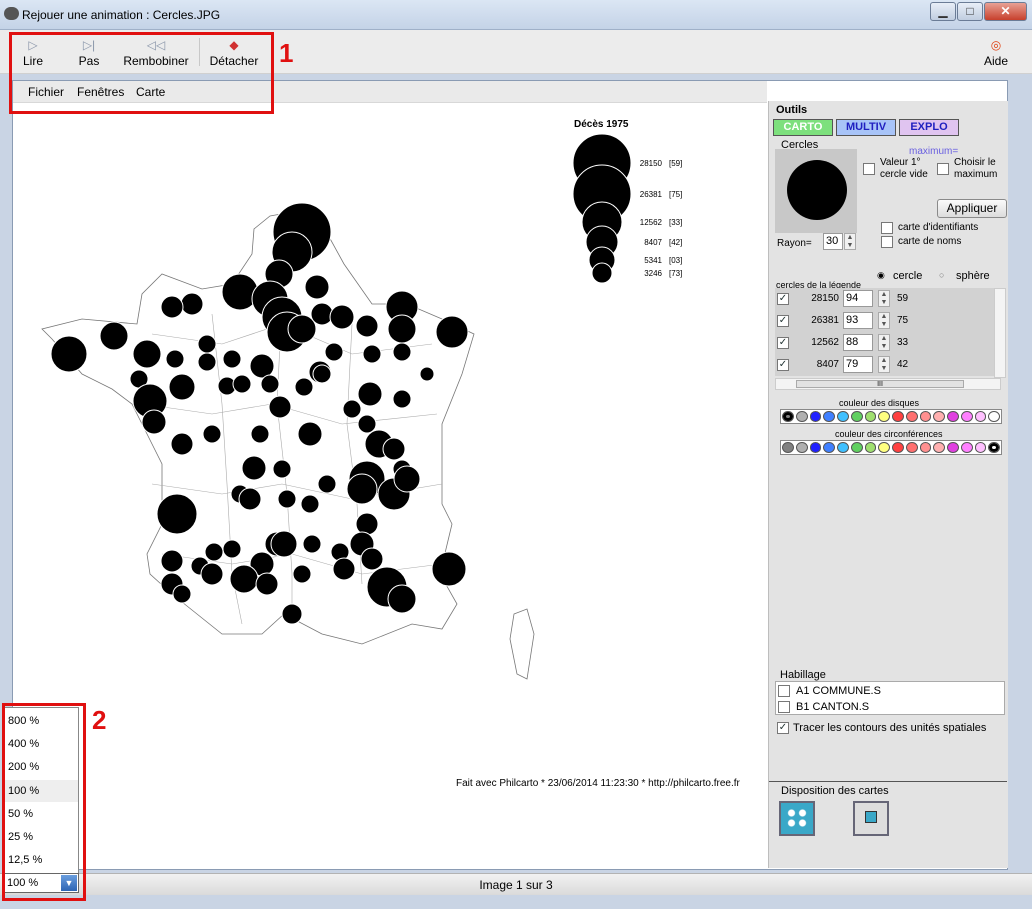  Describe the element at coordinates (797, 818) in the screenshot. I see `layout-four-maps-icon` at that location.